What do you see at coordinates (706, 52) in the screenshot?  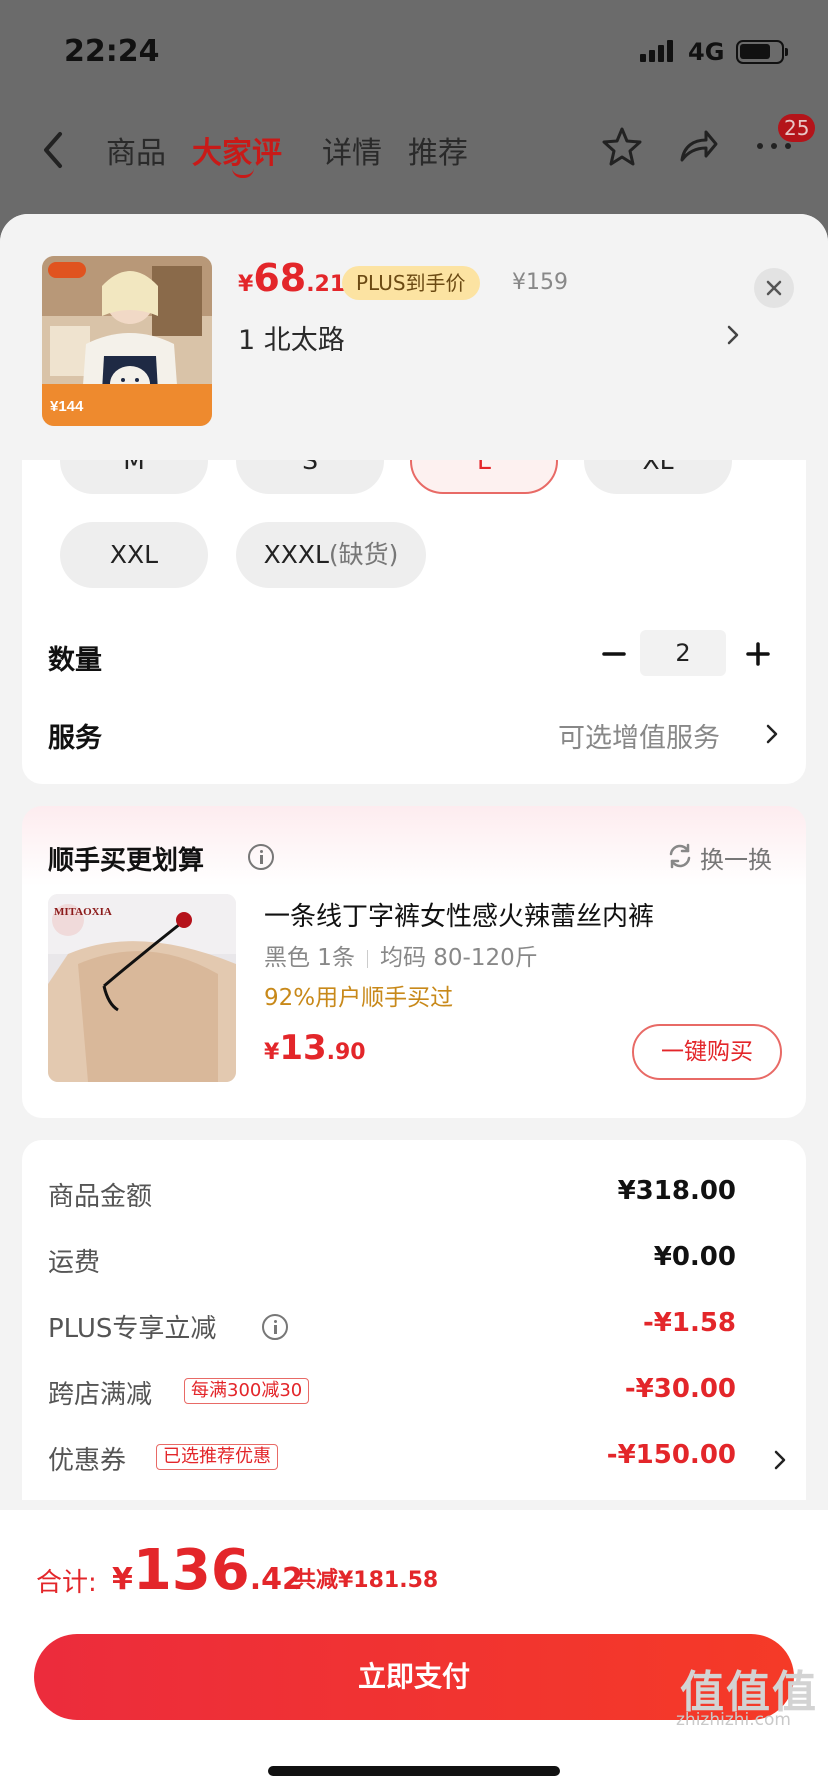 I see `network-label: 4G` at bounding box center [706, 52].